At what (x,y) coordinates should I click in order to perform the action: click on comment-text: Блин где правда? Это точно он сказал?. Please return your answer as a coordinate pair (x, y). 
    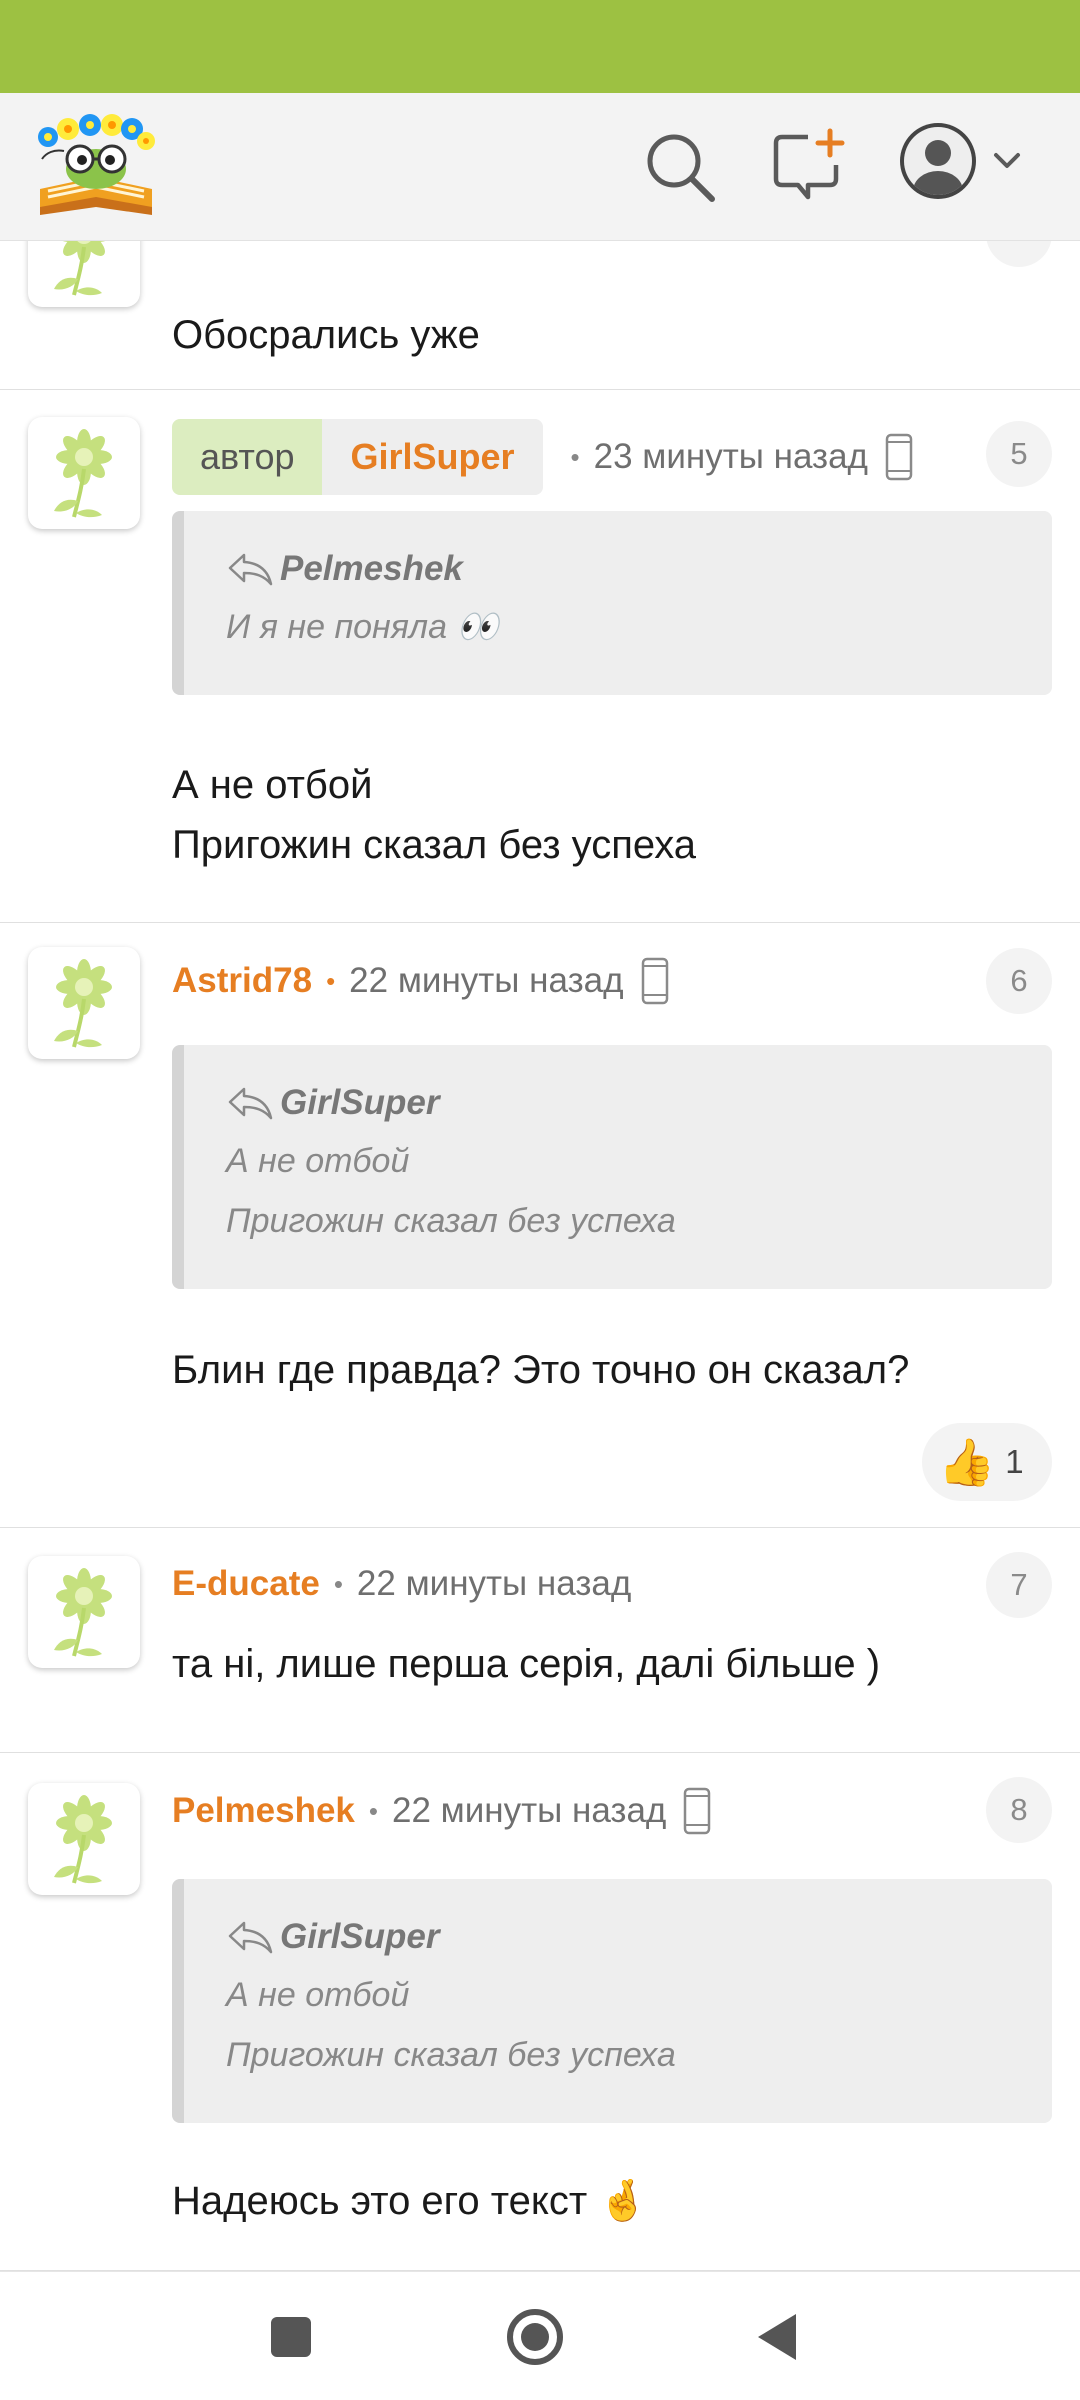
    Looking at the image, I should click on (541, 1370).